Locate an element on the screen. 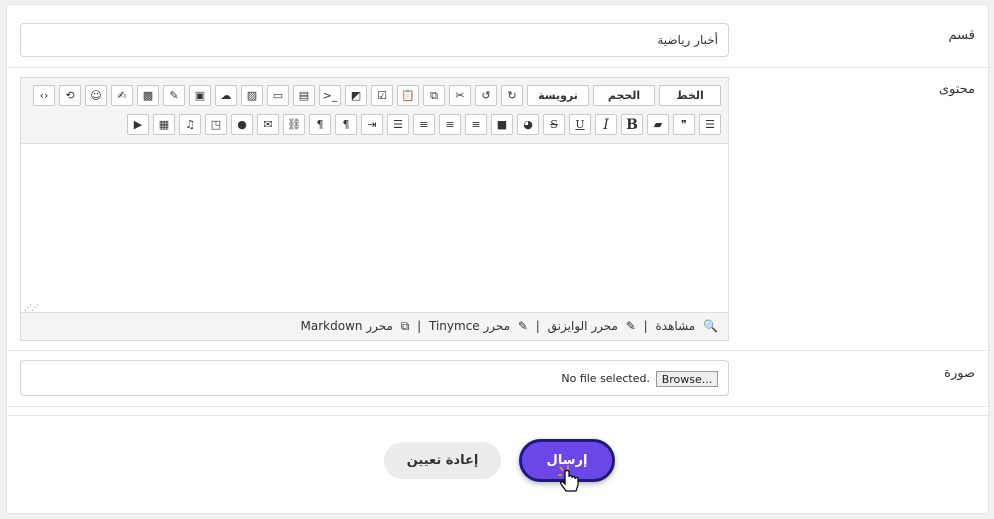  undo-icon: ↺ is located at coordinates (486, 95).